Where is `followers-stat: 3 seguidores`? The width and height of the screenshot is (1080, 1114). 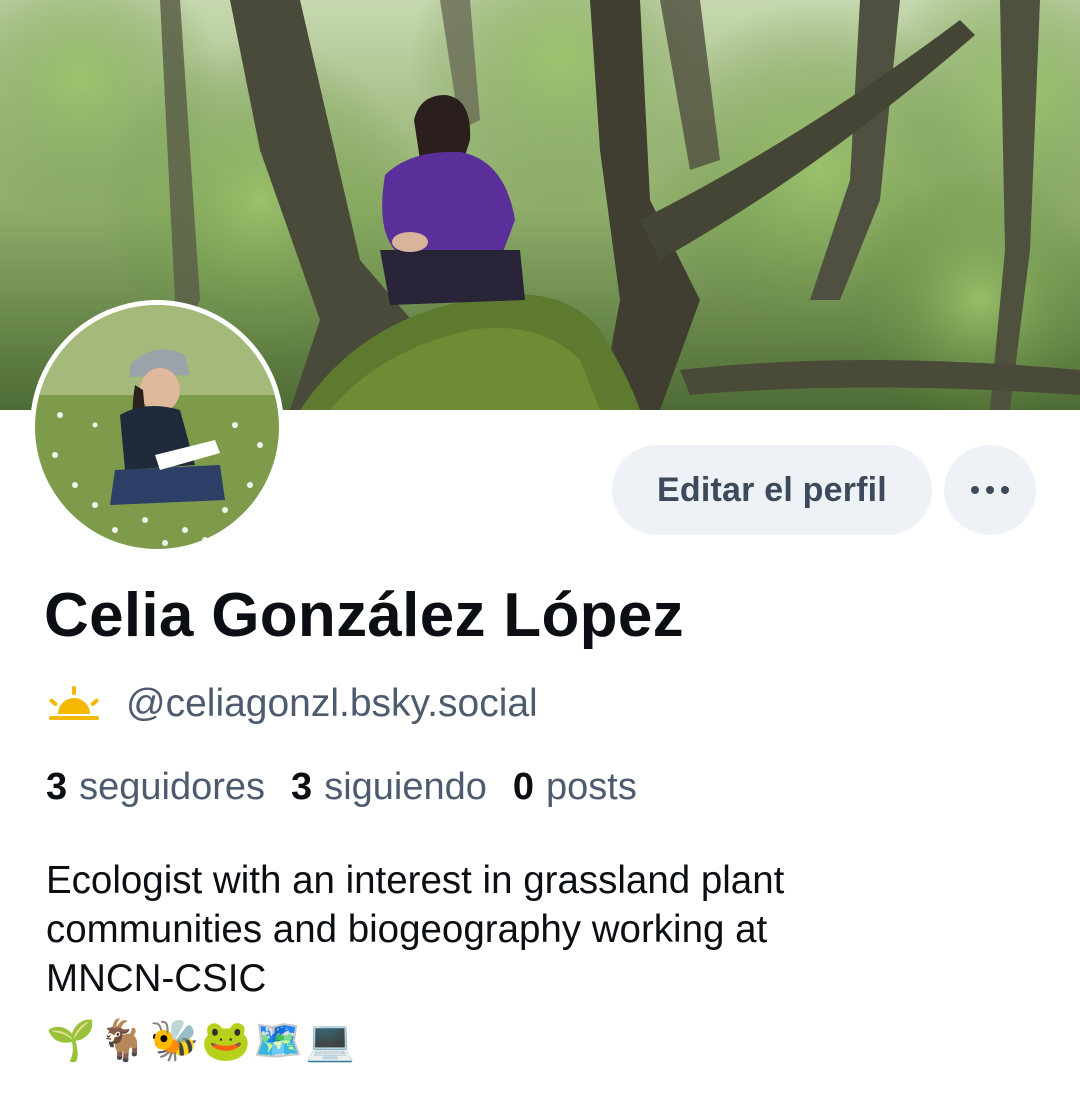 followers-stat: 3 seguidores is located at coordinates (155, 787).